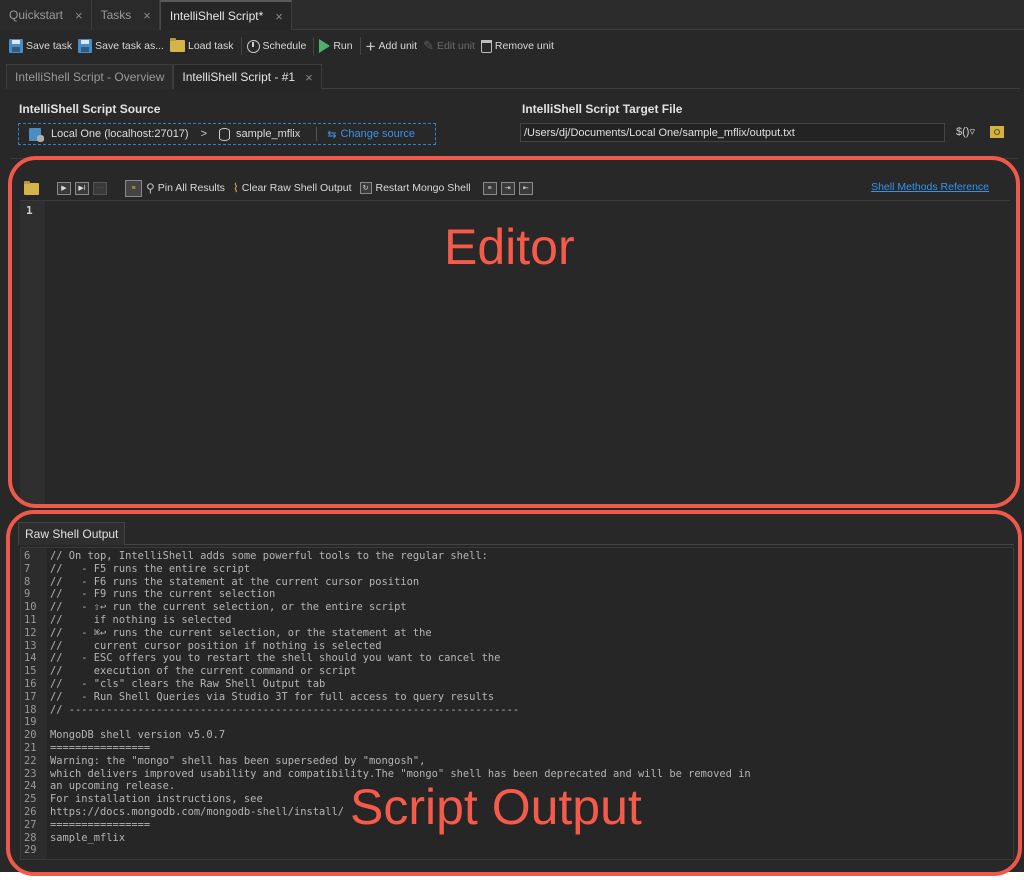  I want to click on tab-label: Tasks, so click(116, 15).